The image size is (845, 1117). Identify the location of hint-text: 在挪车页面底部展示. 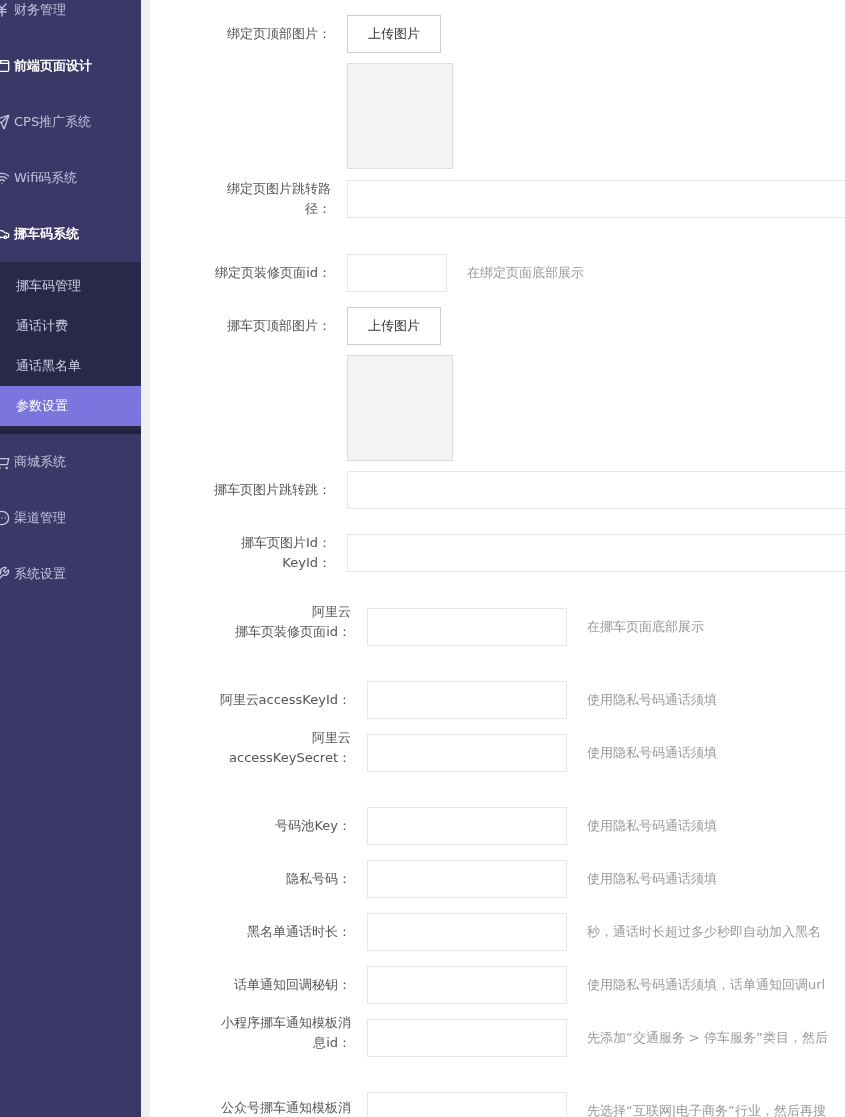
(645, 627).